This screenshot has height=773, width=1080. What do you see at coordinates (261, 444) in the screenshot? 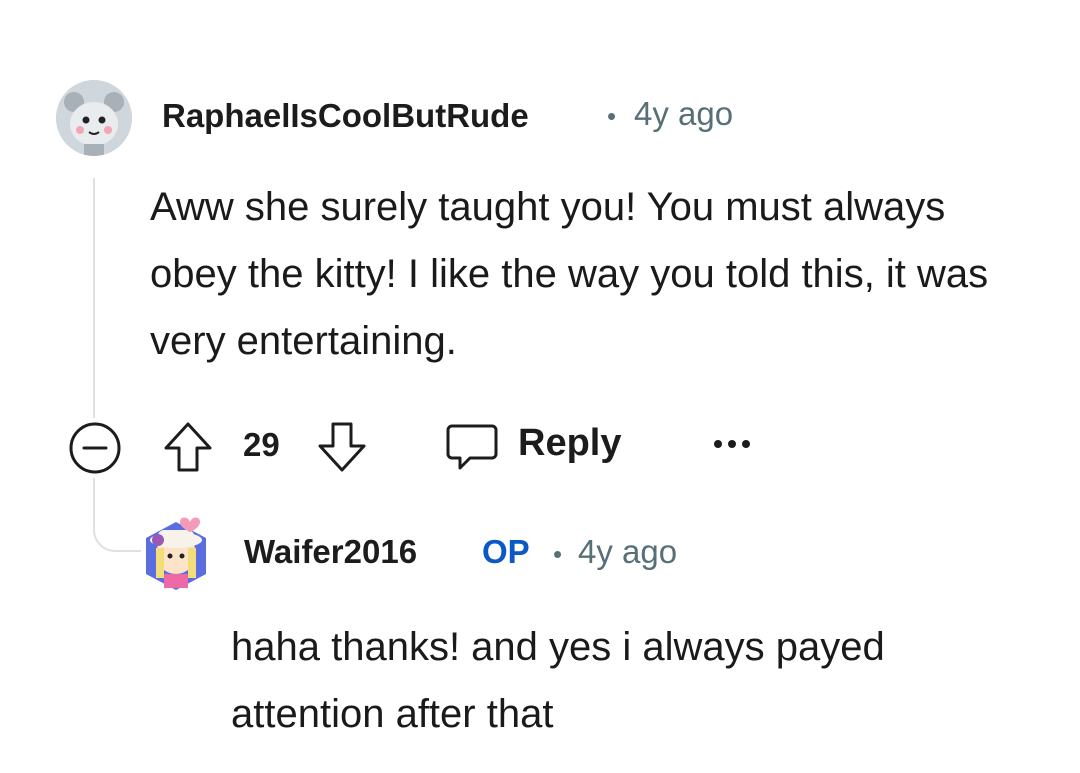
I see `vote-score: 29` at bounding box center [261, 444].